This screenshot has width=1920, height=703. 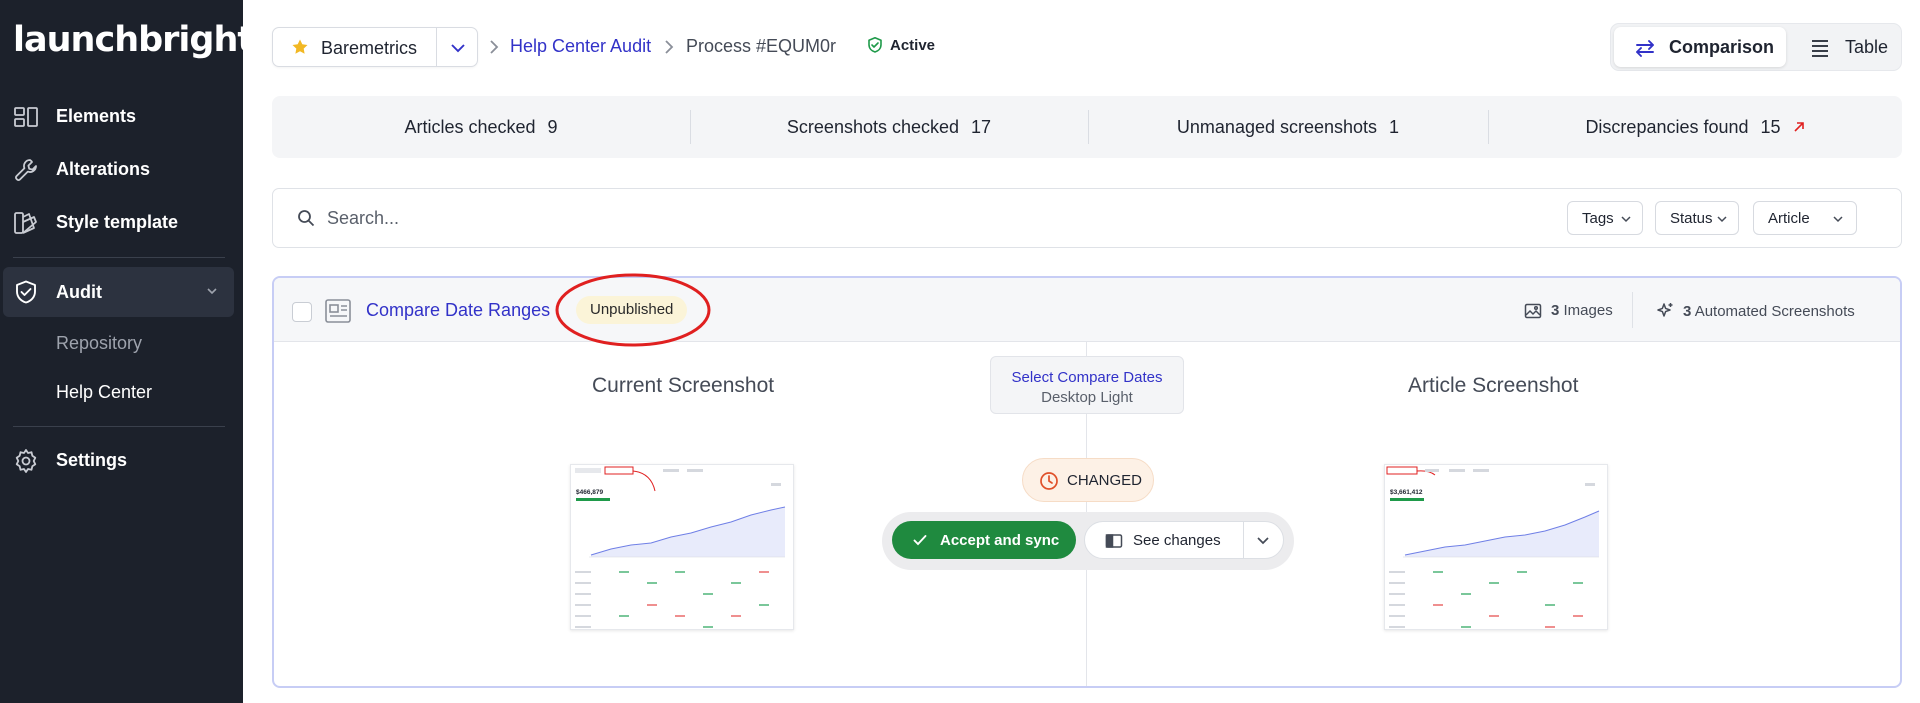 I want to click on table-view-button: Table, so click(x=1846, y=47).